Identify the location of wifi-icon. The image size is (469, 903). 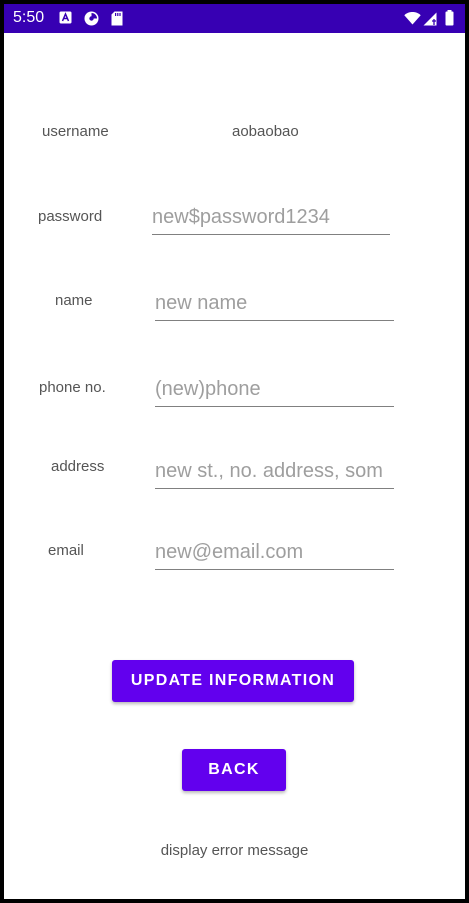
(412, 18).